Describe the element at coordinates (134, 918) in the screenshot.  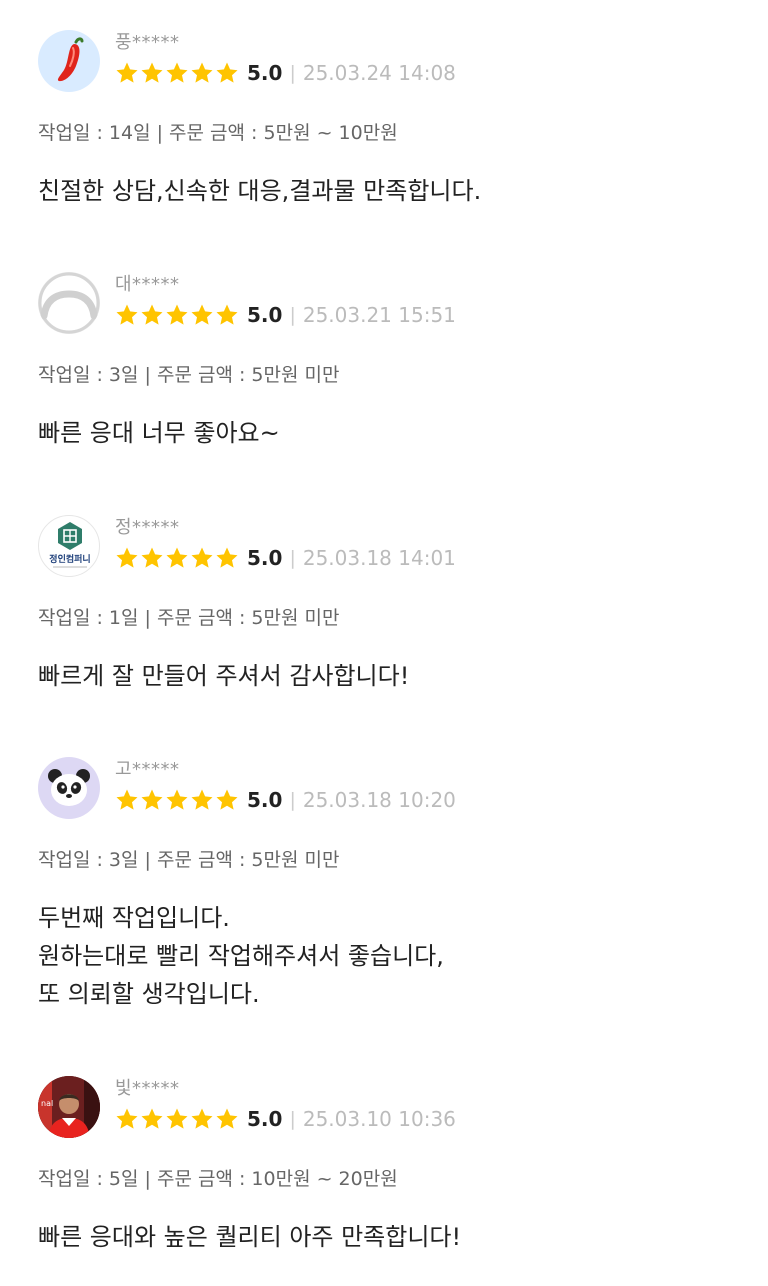
I see `review-line: 두번째 작업입니다.` at that location.